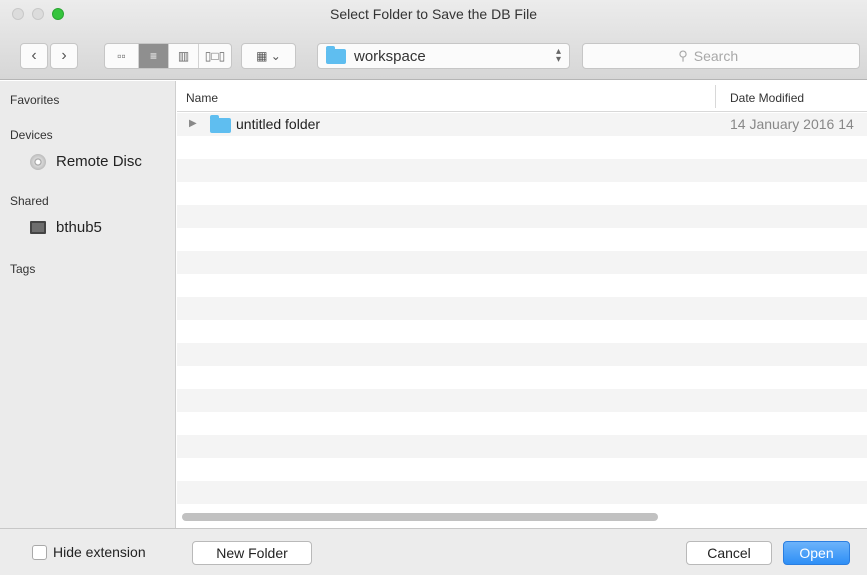 The height and width of the screenshot is (575, 867). What do you see at coordinates (193, 123) in the screenshot?
I see `disclosure-triangle-icon: ▶` at bounding box center [193, 123].